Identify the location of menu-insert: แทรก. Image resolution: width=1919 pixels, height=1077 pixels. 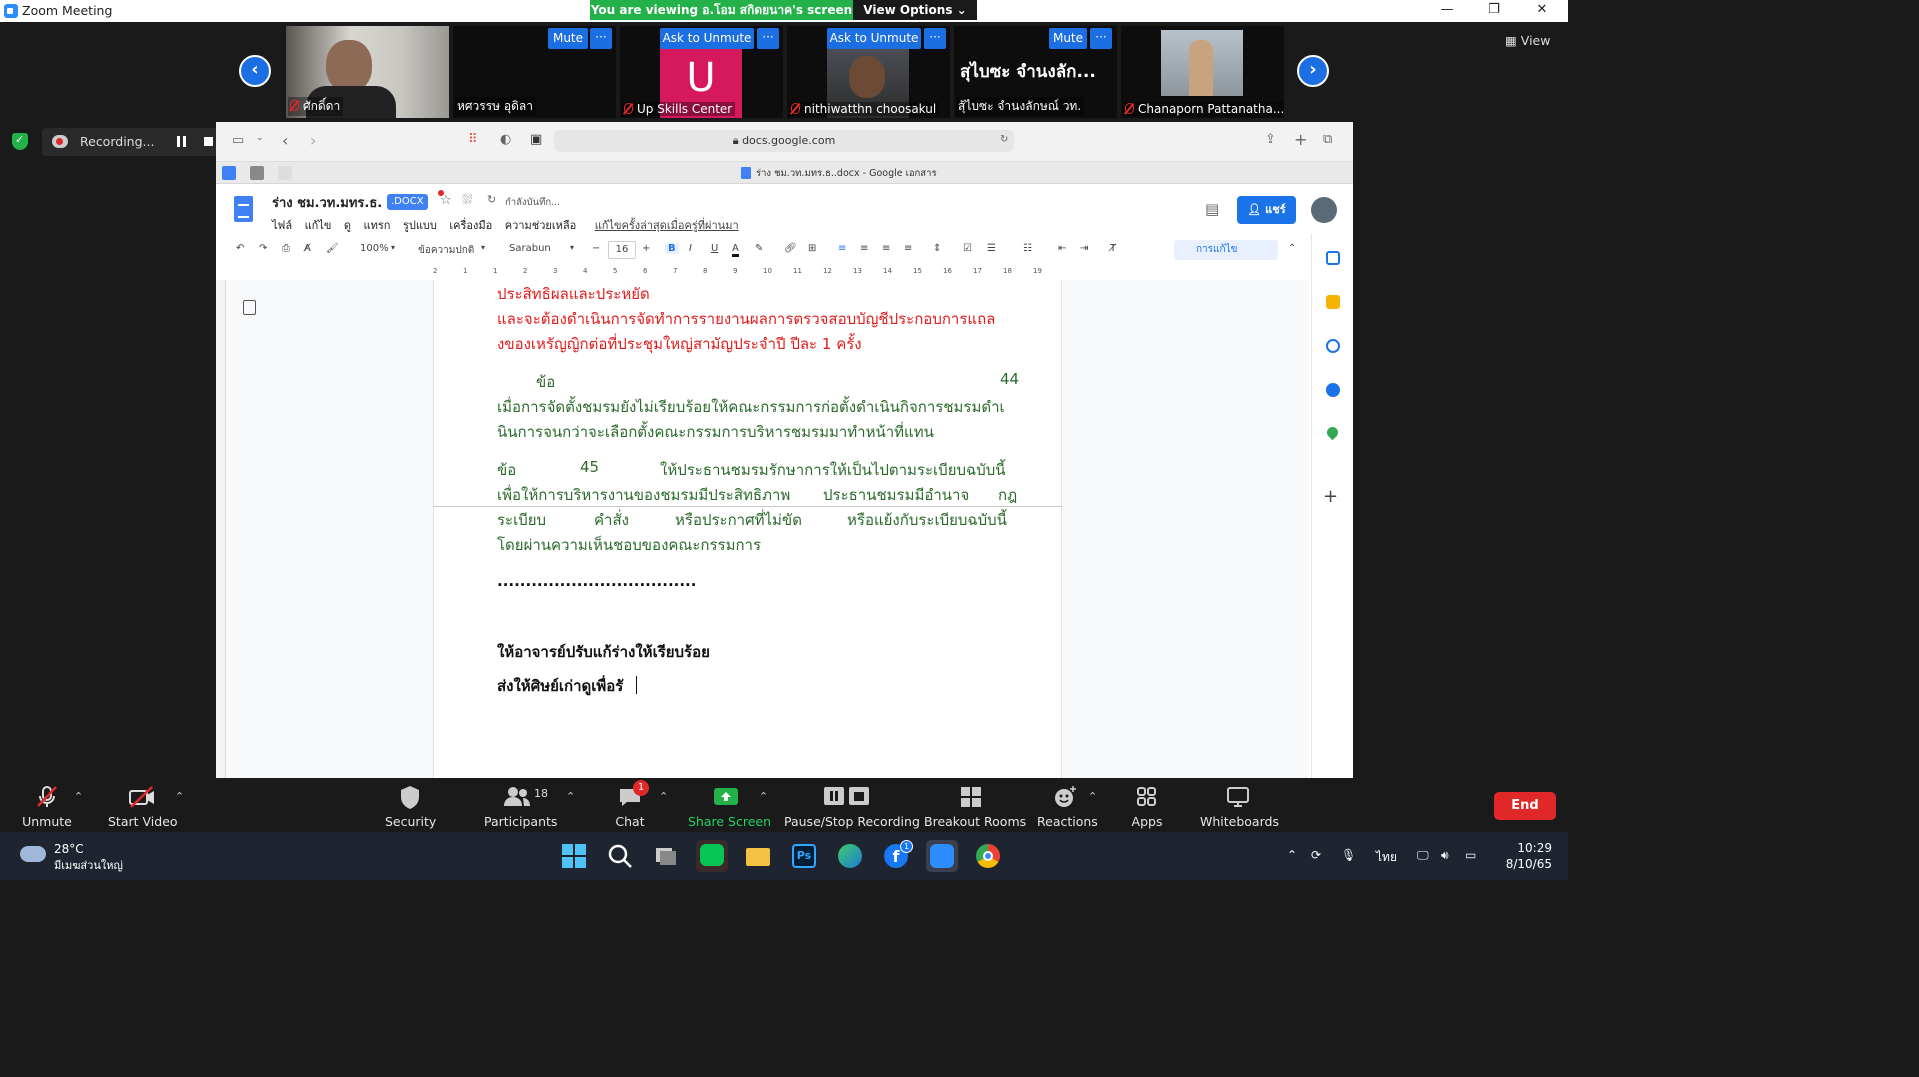
(377, 225).